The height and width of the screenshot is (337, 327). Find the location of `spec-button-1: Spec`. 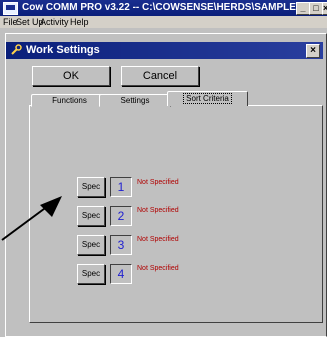

spec-button-1: Spec is located at coordinates (91, 187).